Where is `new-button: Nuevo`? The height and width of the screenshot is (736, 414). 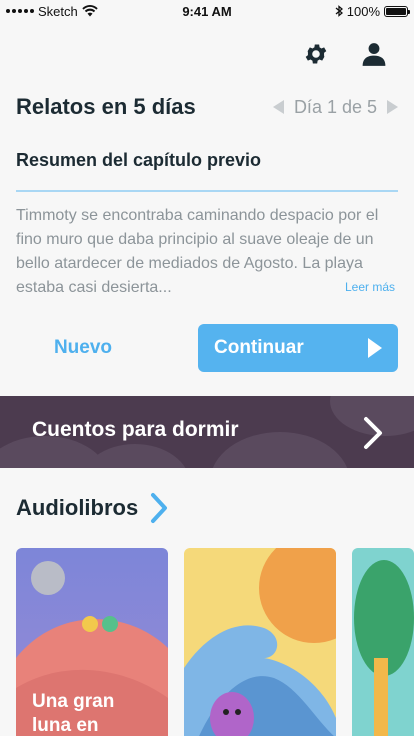
new-button: Nuevo is located at coordinates (83, 348).